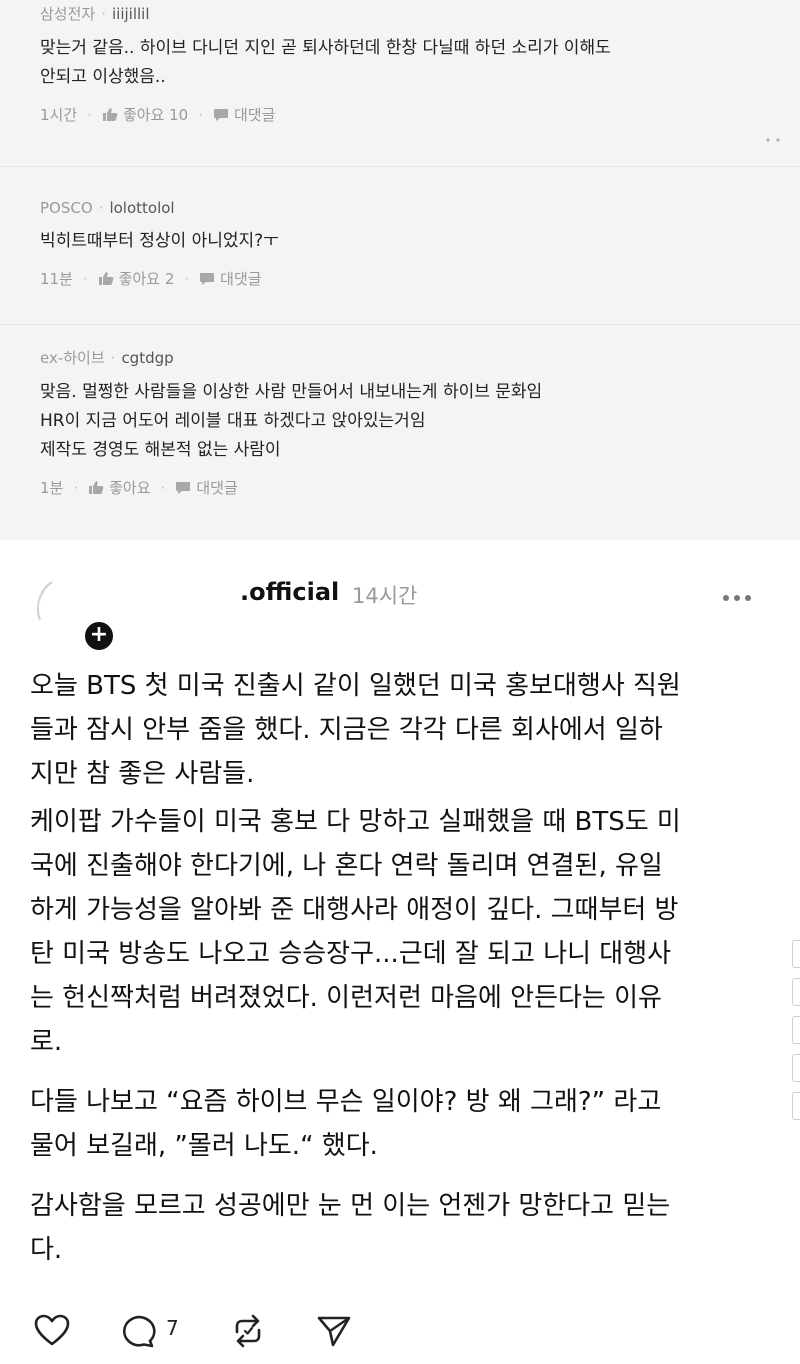 The height and width of the screenshot is (1364, 800). What do you see at coordinates (56, 279) in the screenshot?
I see `comment-time: 11분` at bounding box center [56, 279].